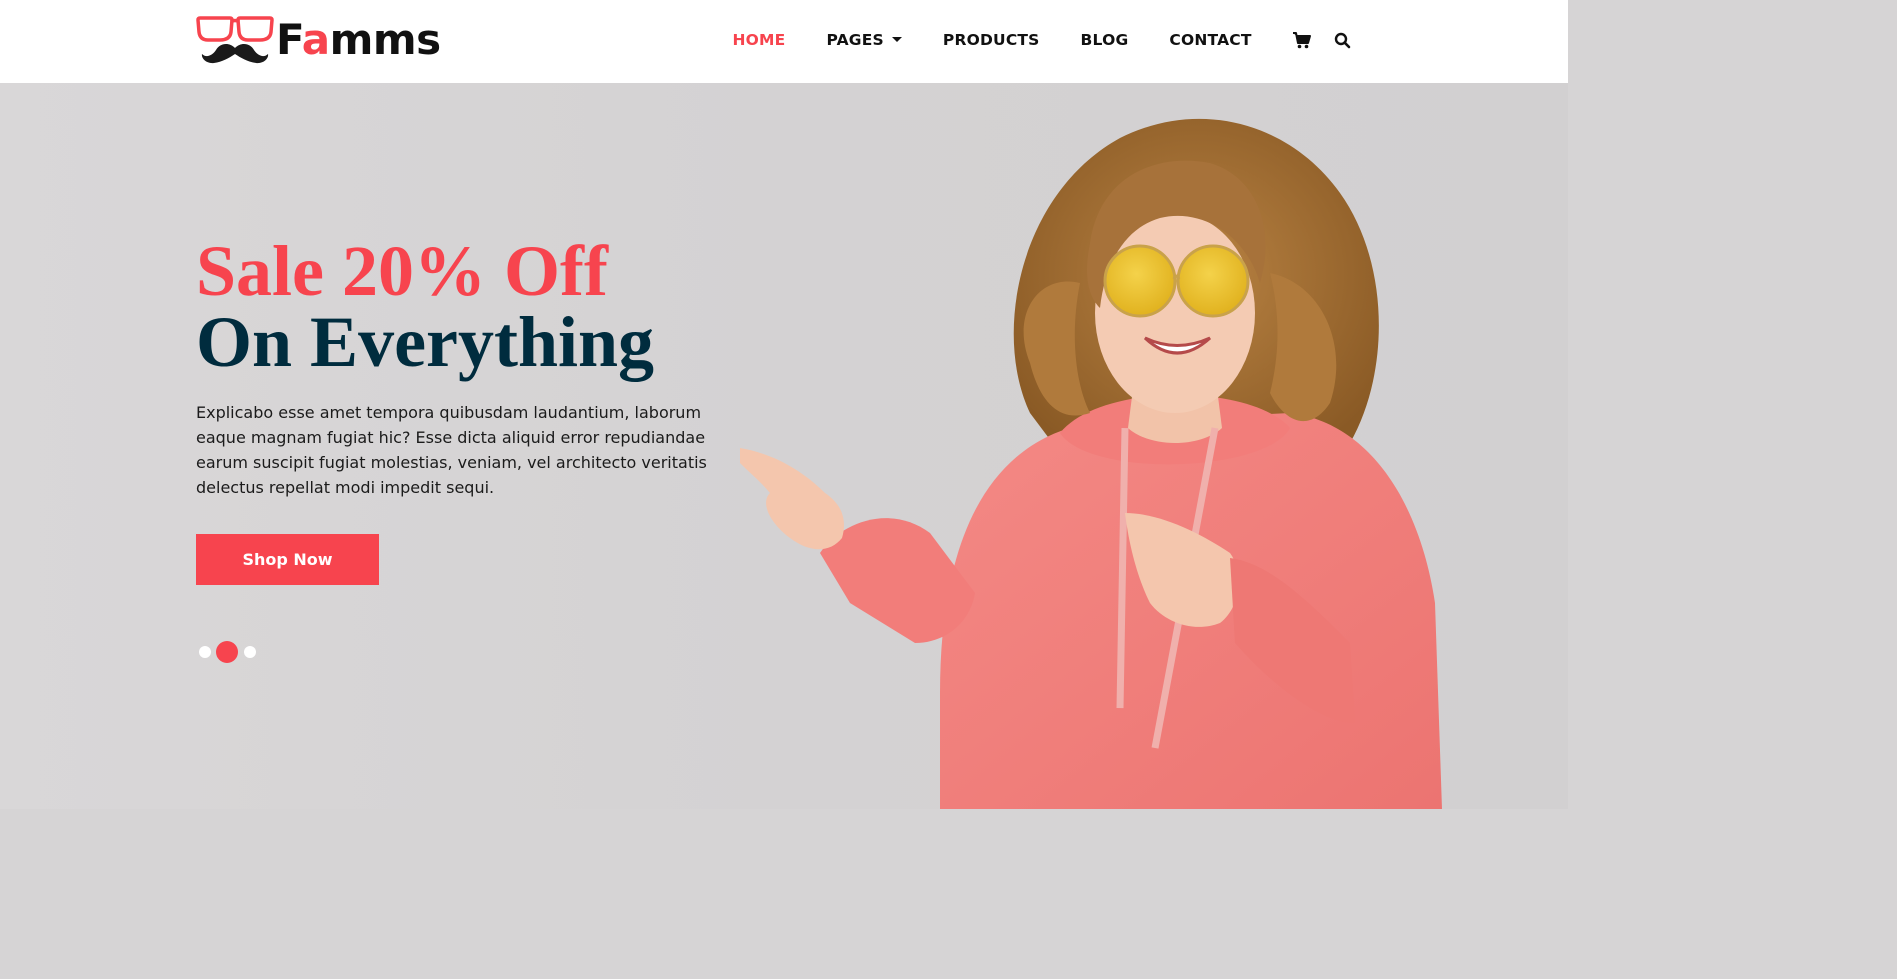  I want to click on cart-button, so click(1292, 40).